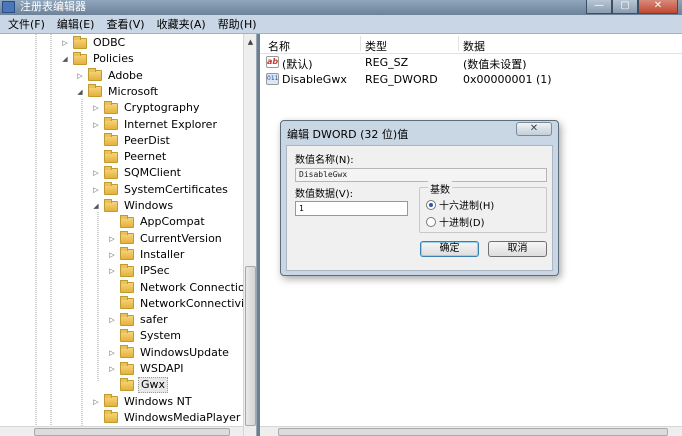 The width and height of the screenshot is (682, 436). I want to click on tree-item: ▷ SystemCertificates, so click(160, 190).